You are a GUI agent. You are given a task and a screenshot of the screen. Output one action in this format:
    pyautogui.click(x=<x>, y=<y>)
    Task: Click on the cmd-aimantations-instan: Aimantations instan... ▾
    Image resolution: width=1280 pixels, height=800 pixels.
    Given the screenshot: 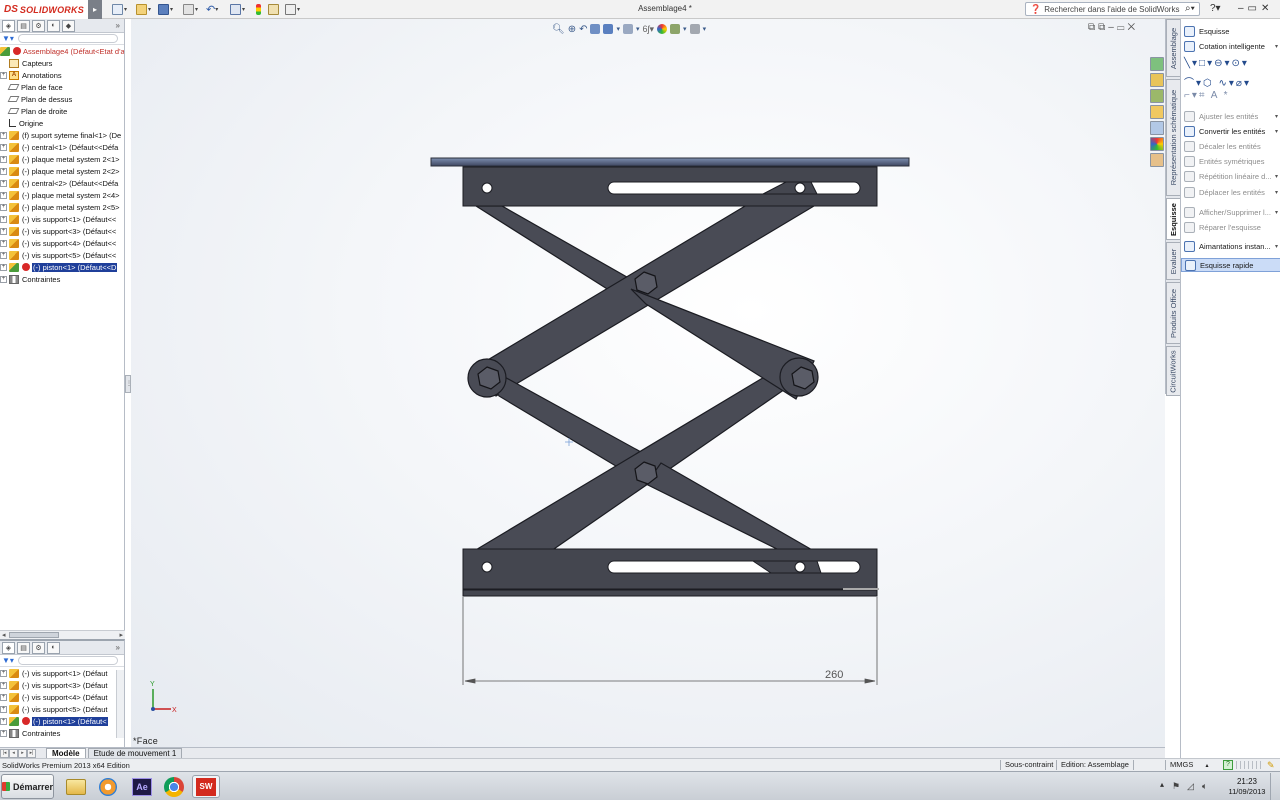 What is the action you would take?
    pyautogui.click(x=1230, y=246)
    